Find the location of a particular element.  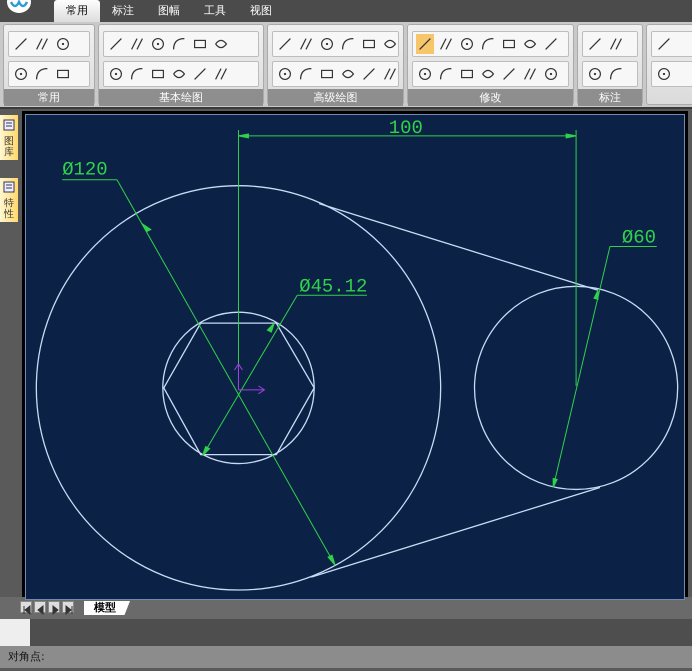

ribbon-tab: 视图 is located at coordinates (261, 11).